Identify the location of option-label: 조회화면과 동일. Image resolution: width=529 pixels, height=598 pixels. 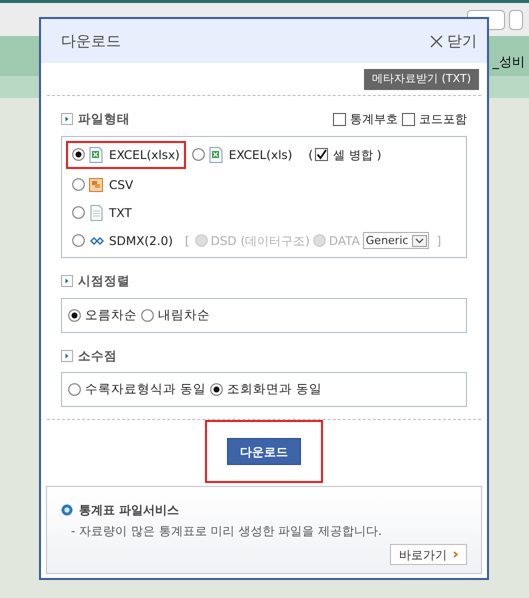
(274, 389).